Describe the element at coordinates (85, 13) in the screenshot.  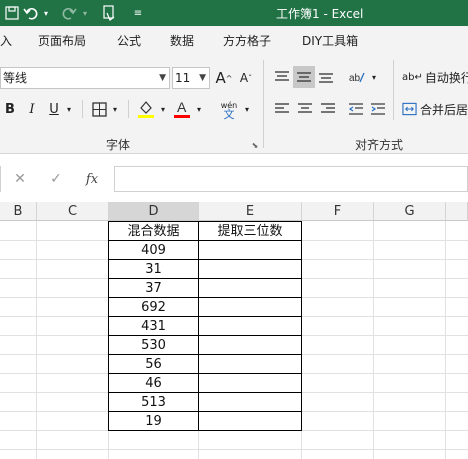
I see `redo-dropdown-icon: ▾` at that location.